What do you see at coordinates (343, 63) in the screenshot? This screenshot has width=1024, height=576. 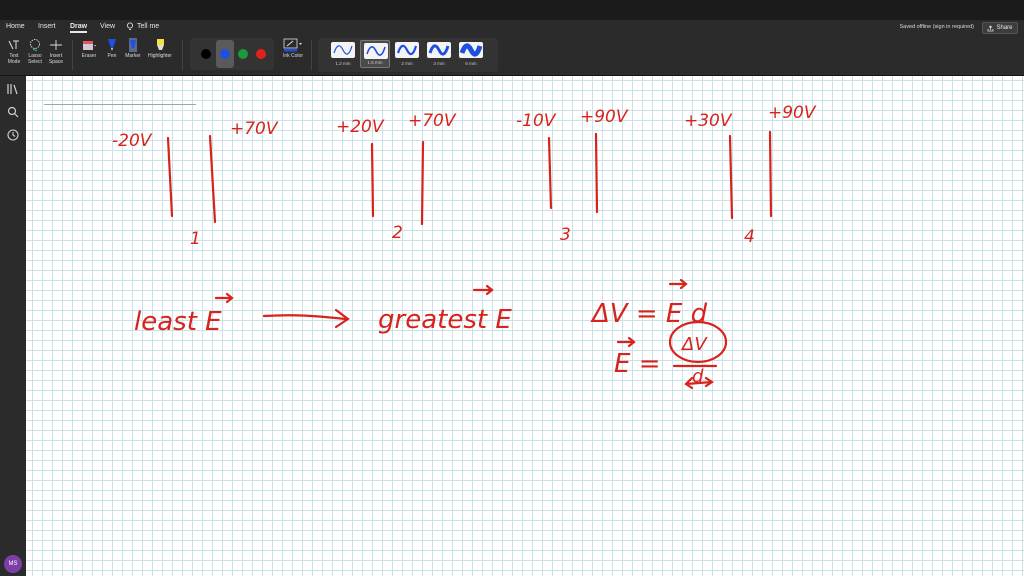 I see `thickness-label: 1.2 mm` at bounding box center [343, 63].